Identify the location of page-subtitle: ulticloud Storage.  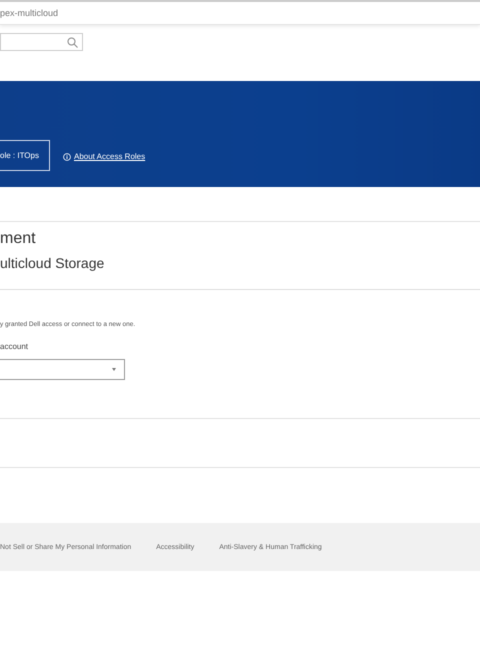
(53, 263).